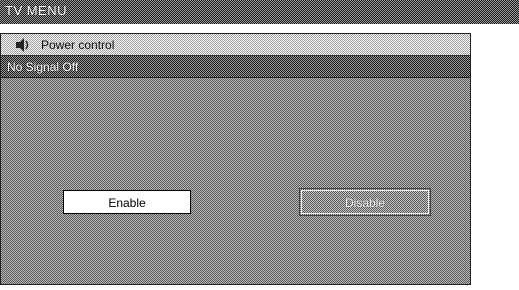 This screenshot has height=290, width=519. What do you see at coordinates (78, 45) in the screenshot?
I see `panel-title: Power control` at bounding box center [78, 45].